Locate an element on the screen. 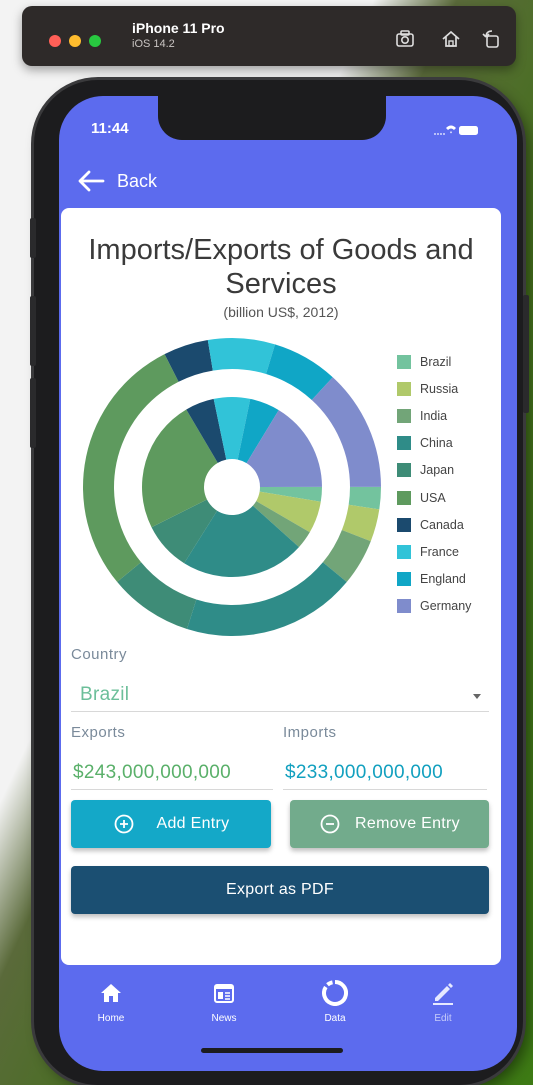  outer-slice-japan is located at coordinates (157, 596).